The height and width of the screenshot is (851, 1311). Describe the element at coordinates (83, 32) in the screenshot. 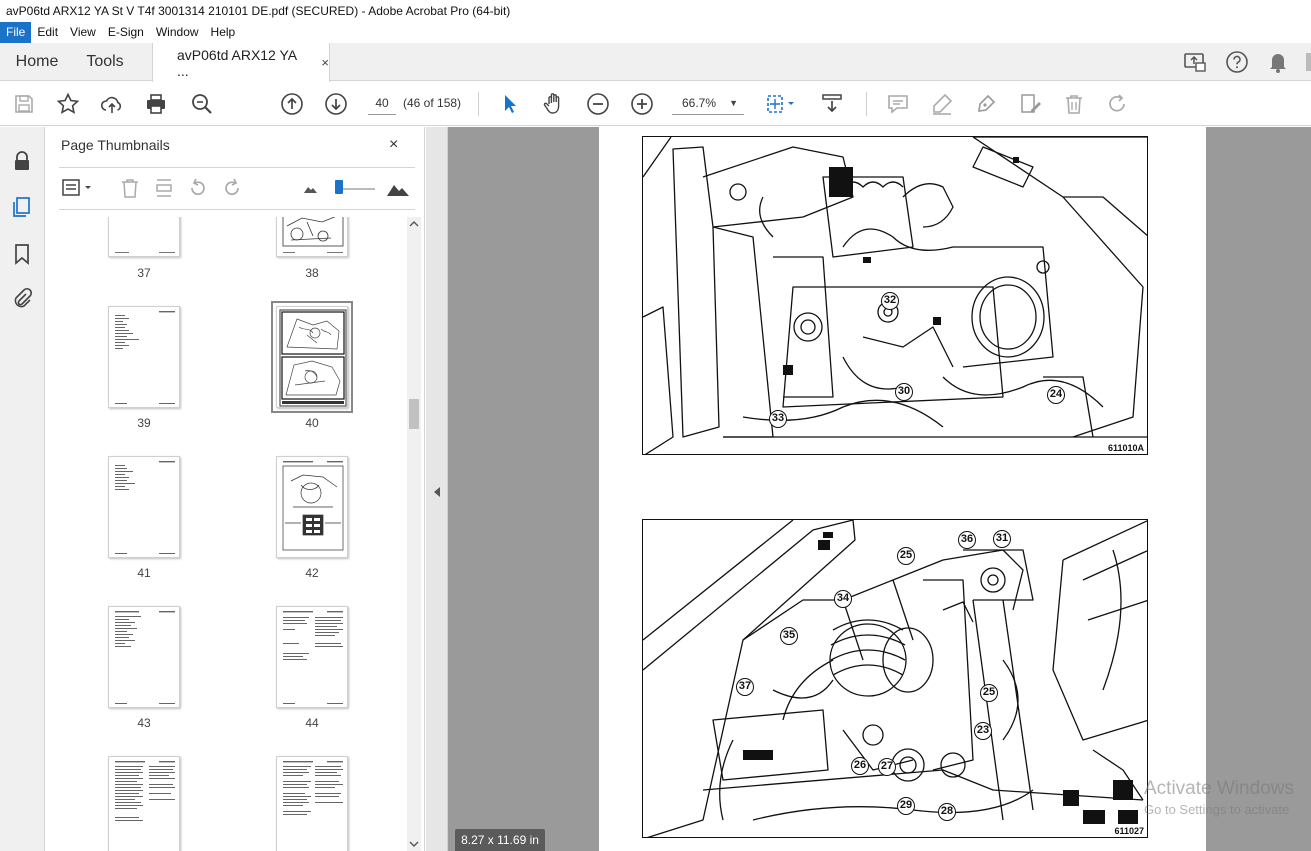

I see `menu-view: View` at that location.